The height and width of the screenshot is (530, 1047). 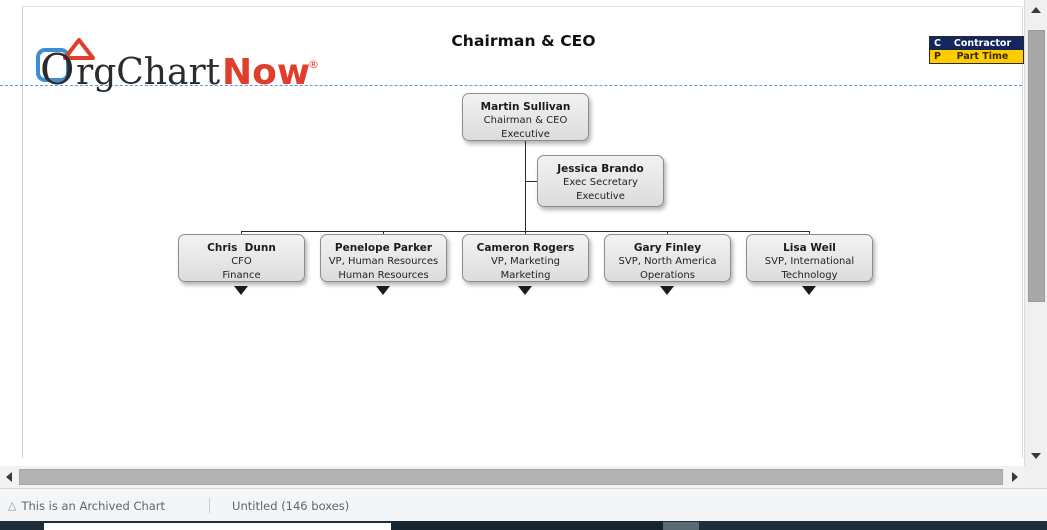 I want to click on node-name: Cameron Rogers, so click(x=525, y=248).